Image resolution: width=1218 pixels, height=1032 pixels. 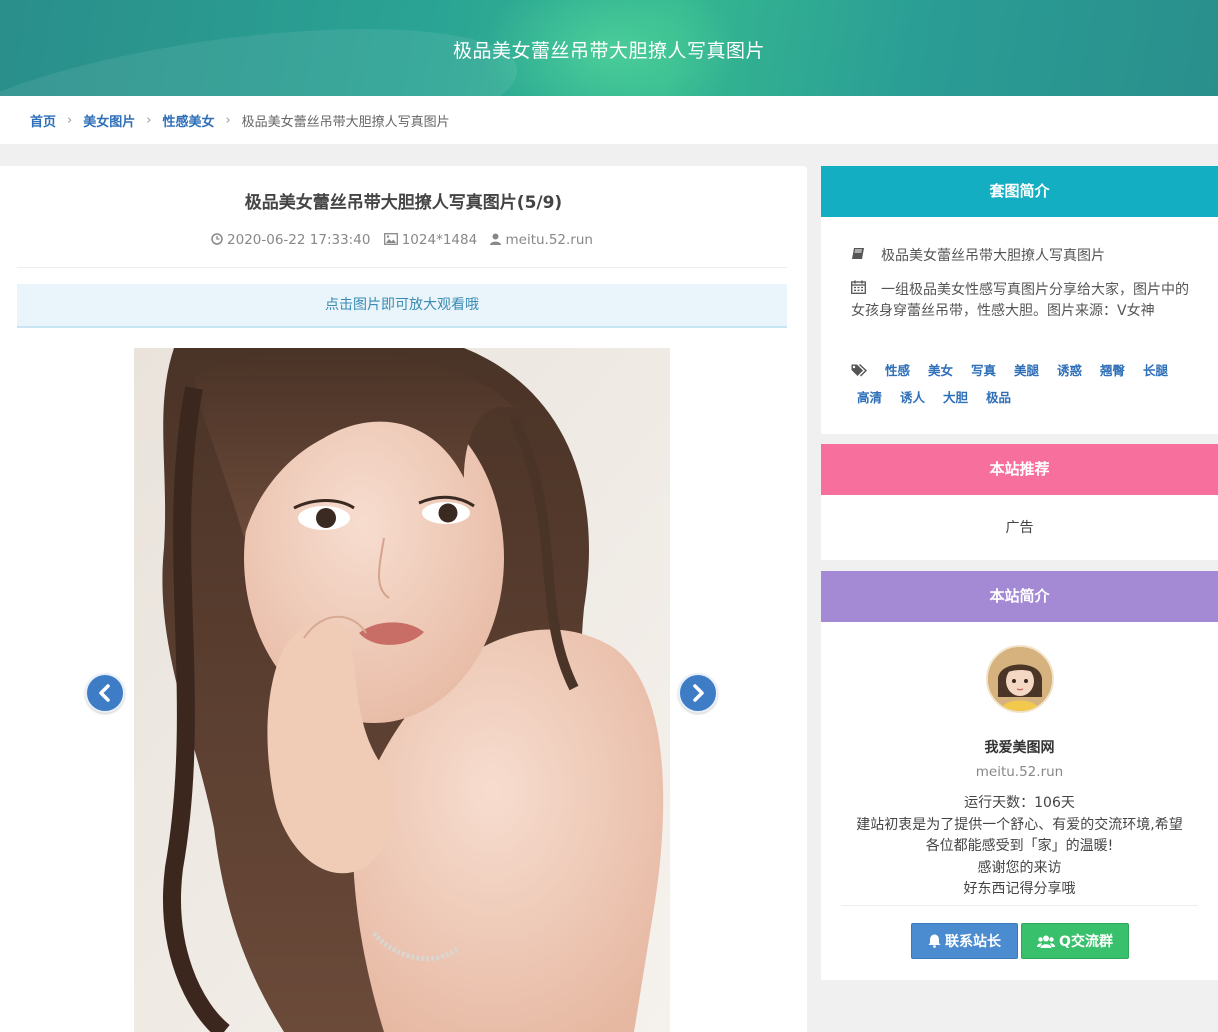 I want to click on calendar-icon, so click(x=859, y=290).